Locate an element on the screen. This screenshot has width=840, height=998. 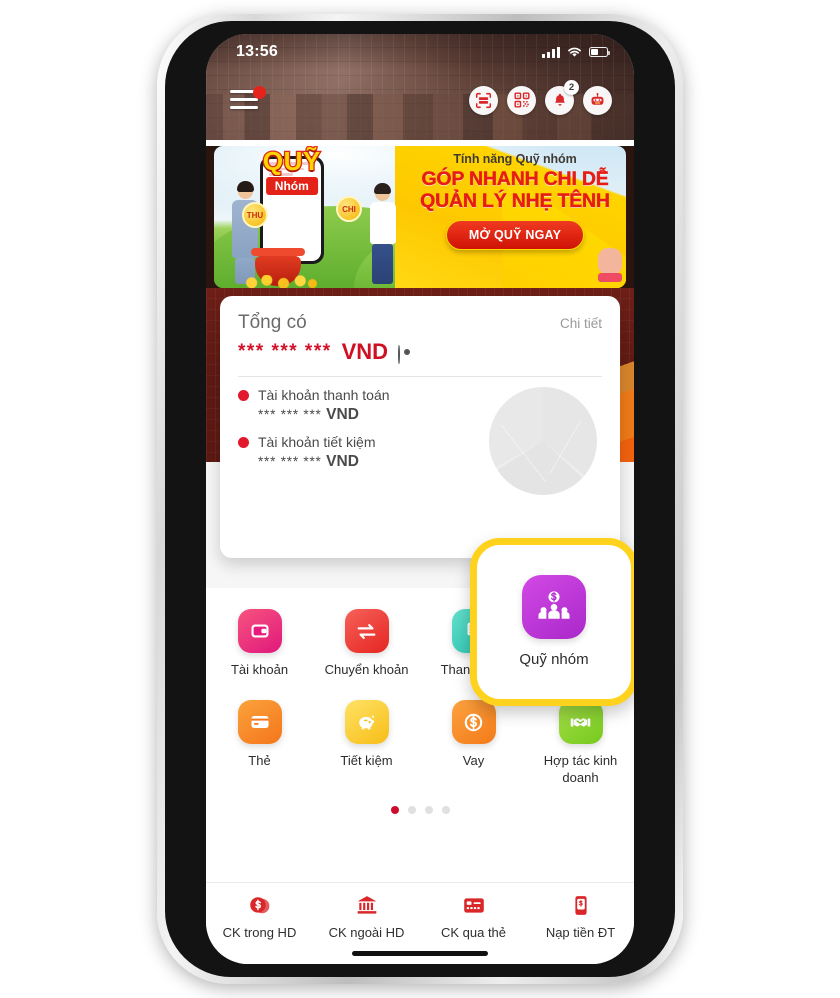
phone-topup-icon is located at coordinates (580, 905).